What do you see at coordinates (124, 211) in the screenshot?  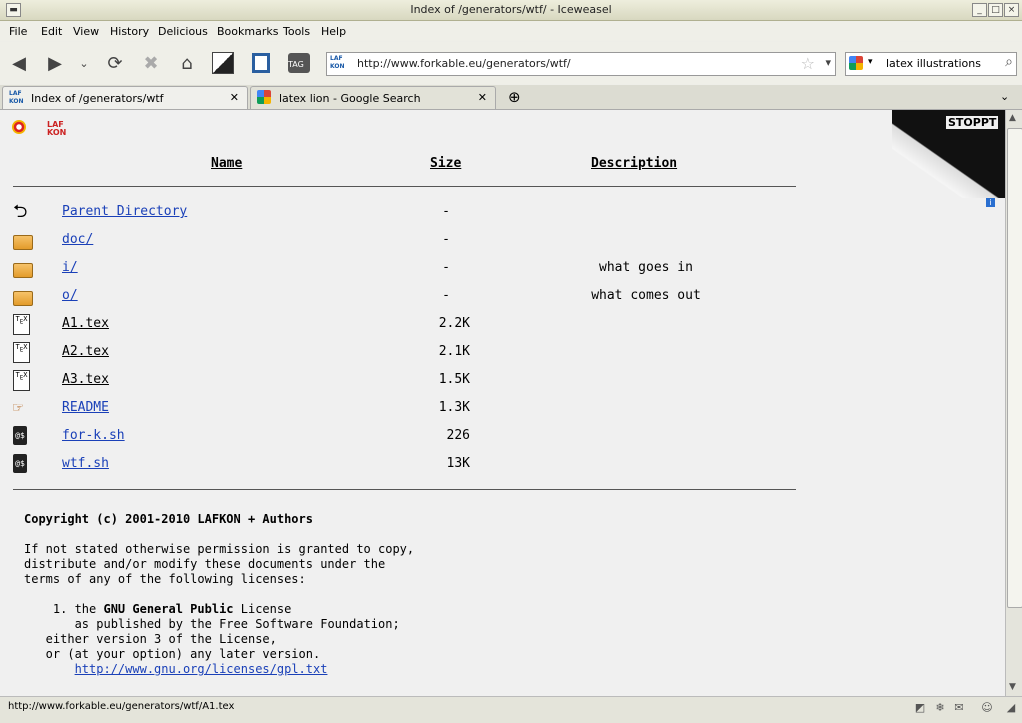 I see `file-link: Parent Directory` at bounding box center [124, 211].